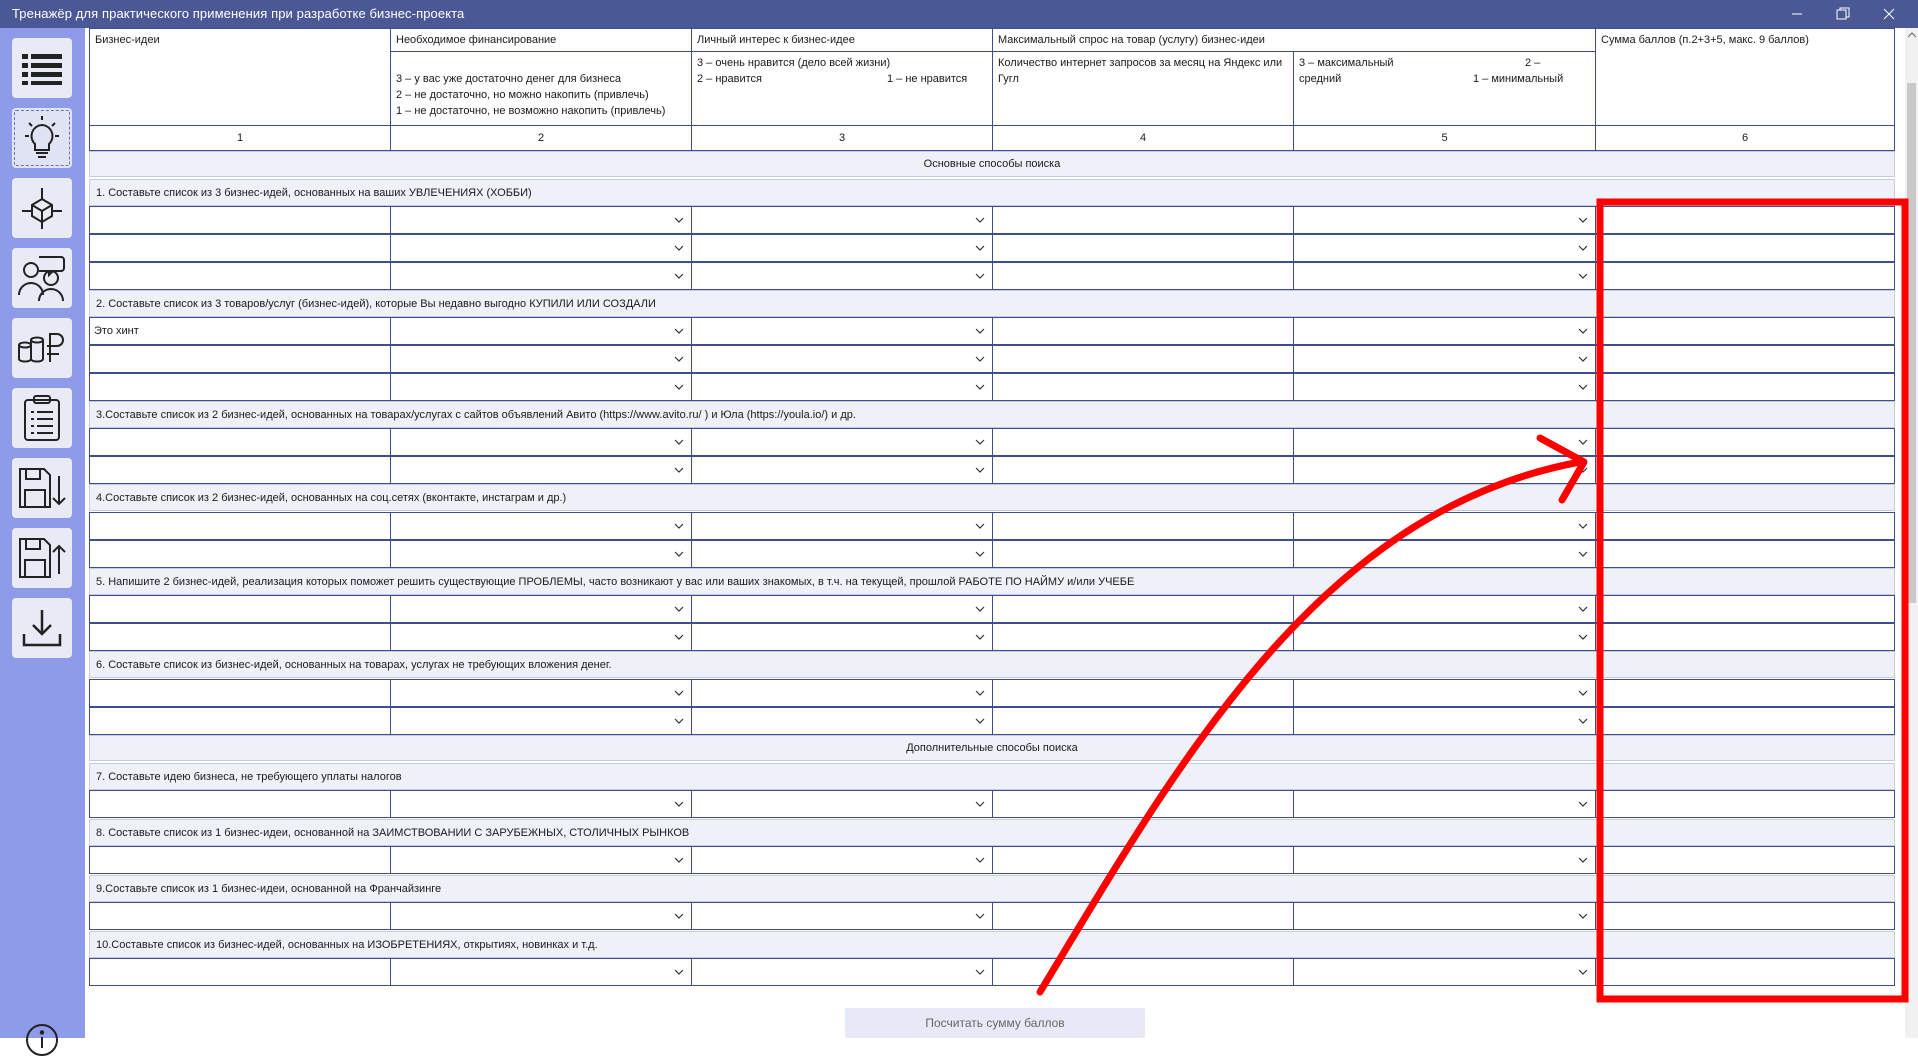 This screenshot has height=1057, width=1918. Describe the element at coordinates (1797, 14) in the screenshot. I see `minimize-button` at that location.